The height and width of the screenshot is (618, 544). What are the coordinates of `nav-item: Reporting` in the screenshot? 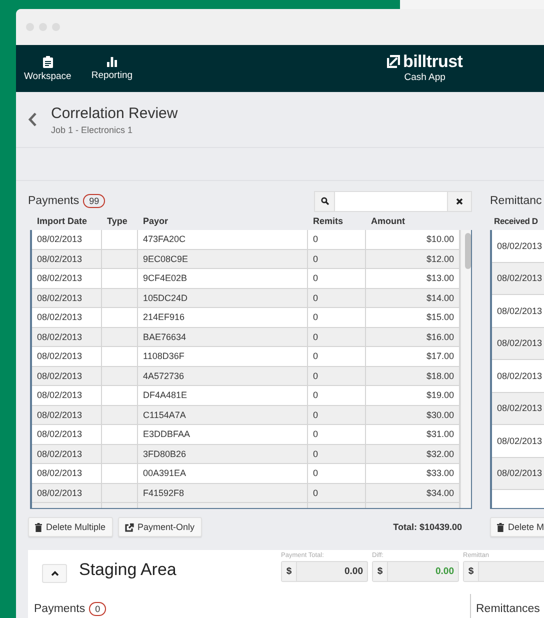 It's located at (112, 68).